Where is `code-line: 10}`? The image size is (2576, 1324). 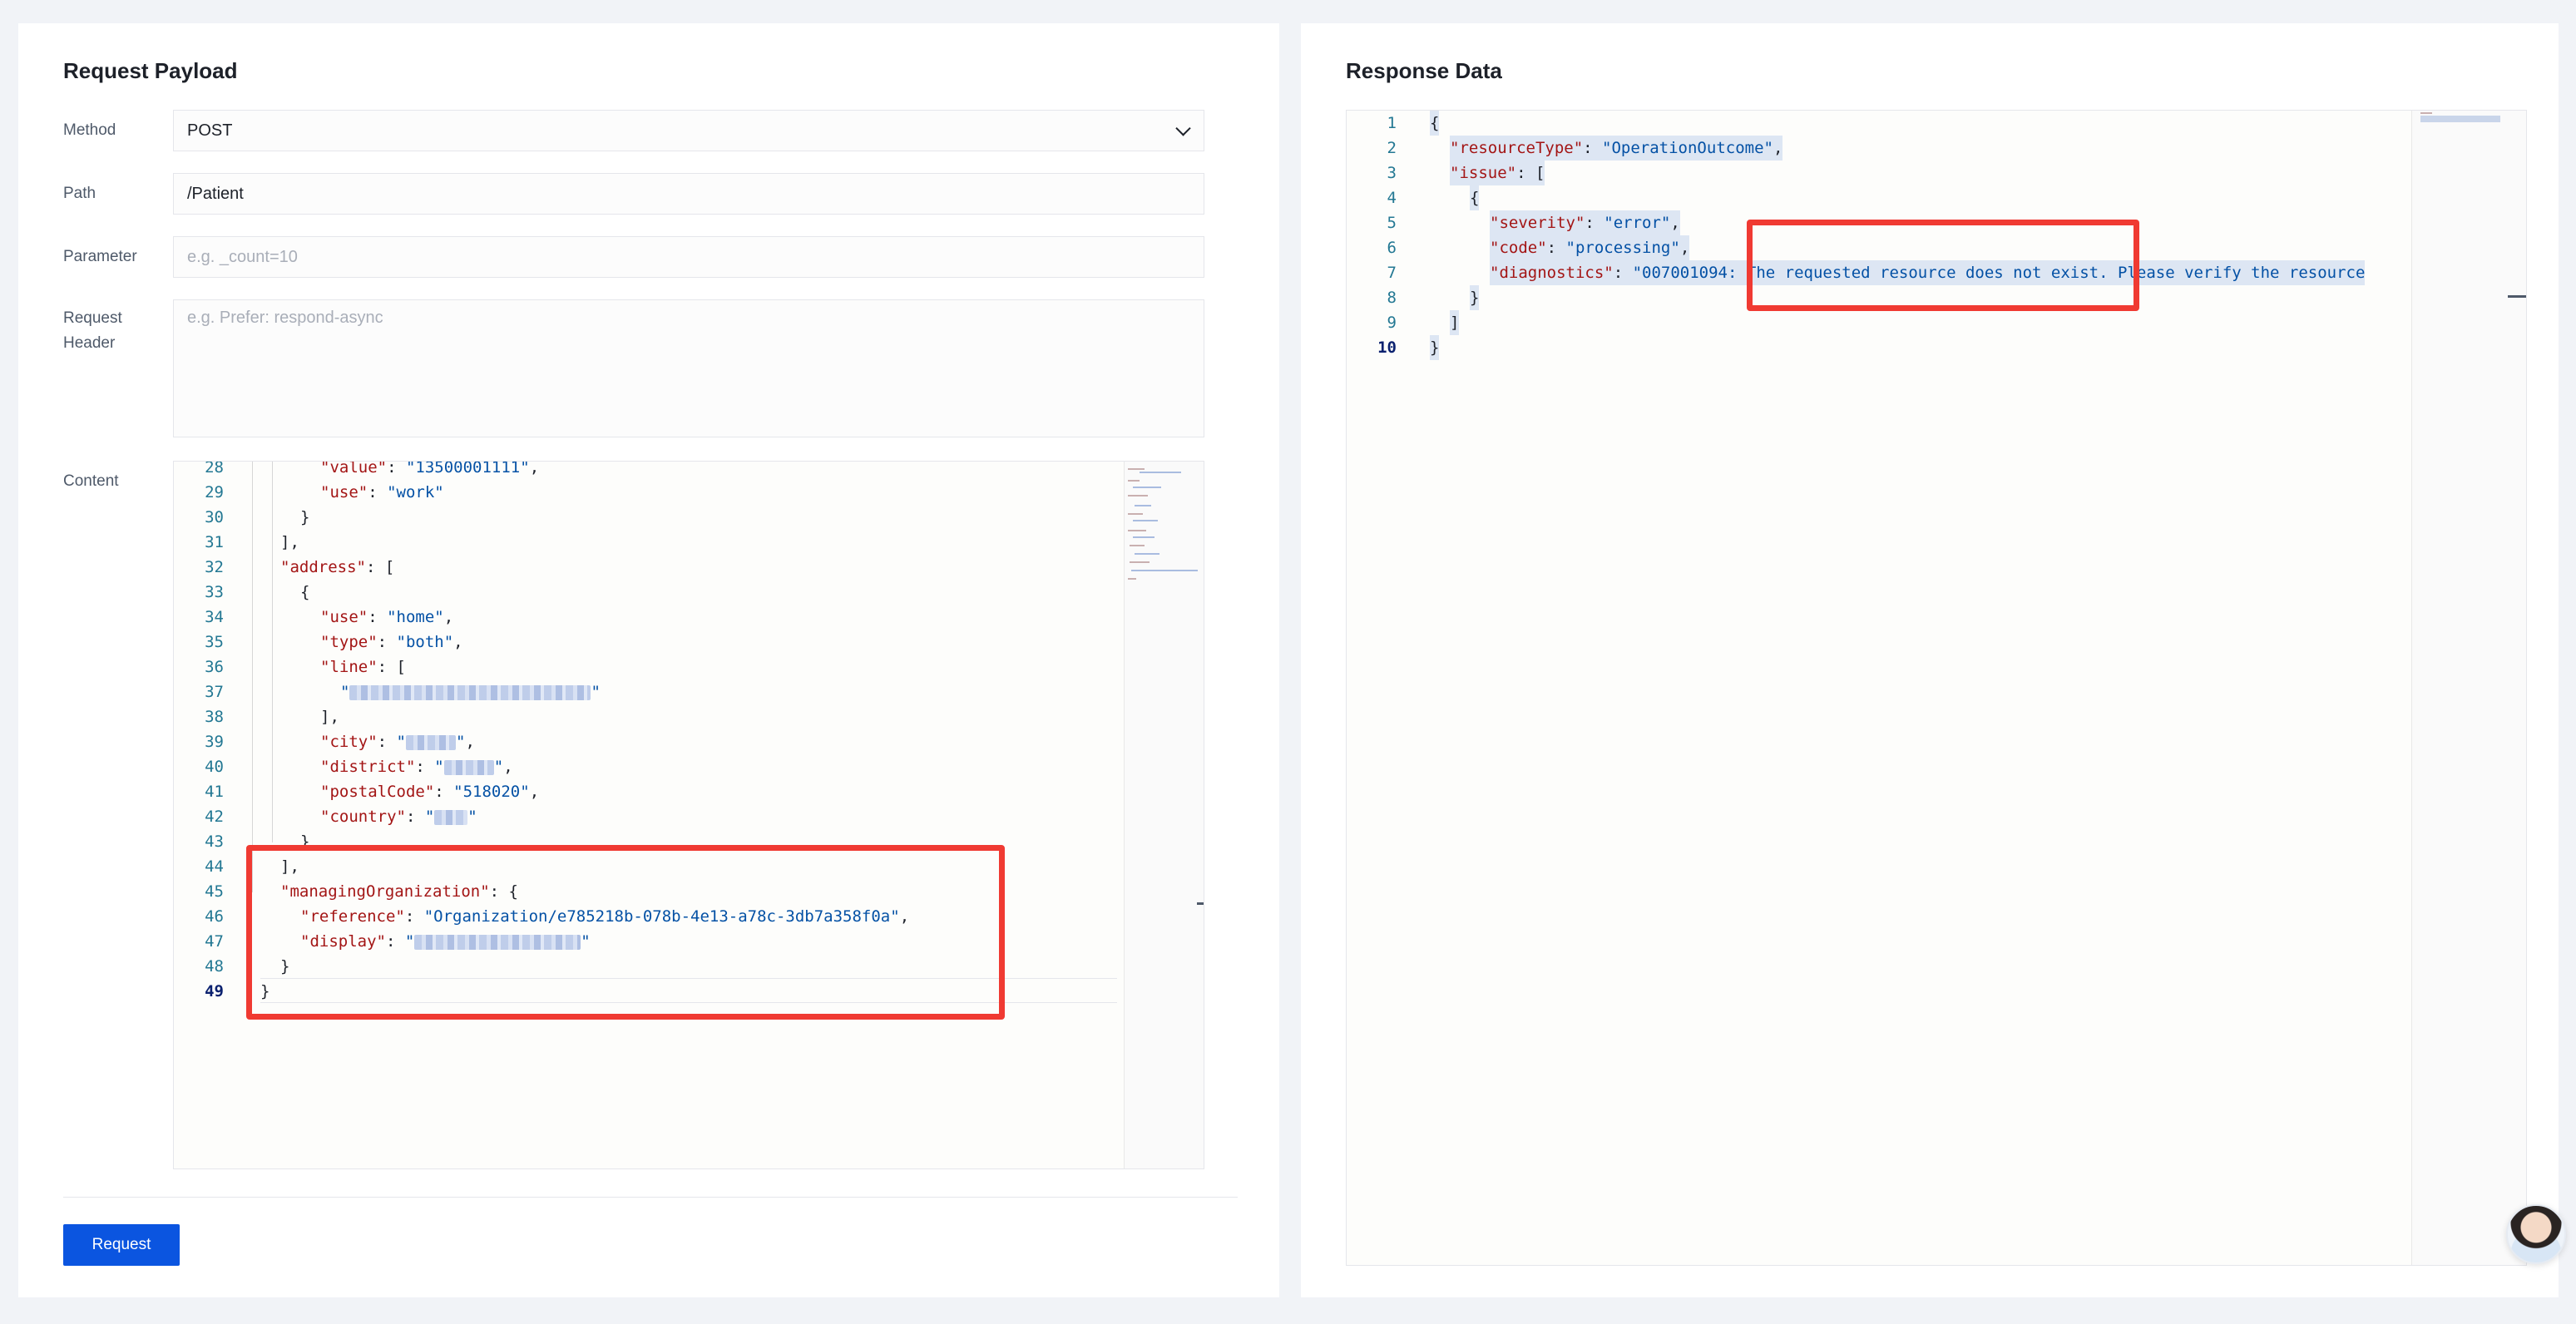 code-line: 10} is located at coordinates (1936, 347).